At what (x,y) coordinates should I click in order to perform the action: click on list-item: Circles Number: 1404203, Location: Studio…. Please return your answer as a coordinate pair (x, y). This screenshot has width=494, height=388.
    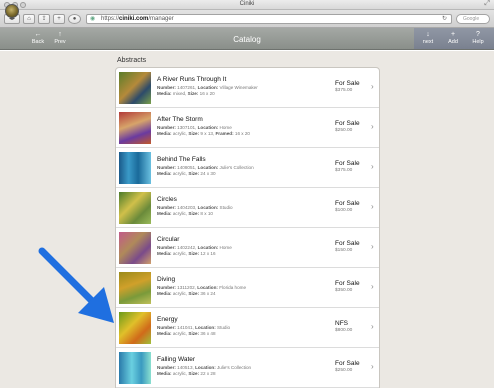
    Looking at the image, I should click on (247, 208).